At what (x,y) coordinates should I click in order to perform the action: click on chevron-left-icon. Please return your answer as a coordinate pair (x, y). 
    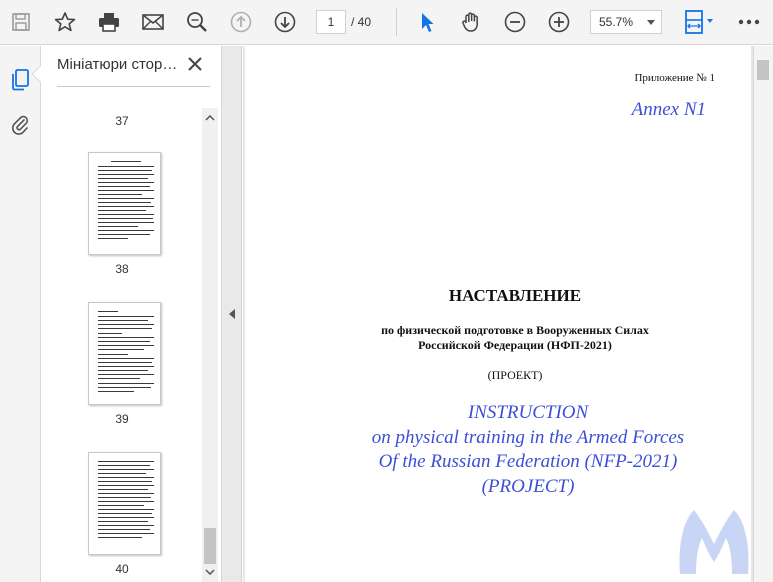
    Looking at the image, I should click on (232, 314).